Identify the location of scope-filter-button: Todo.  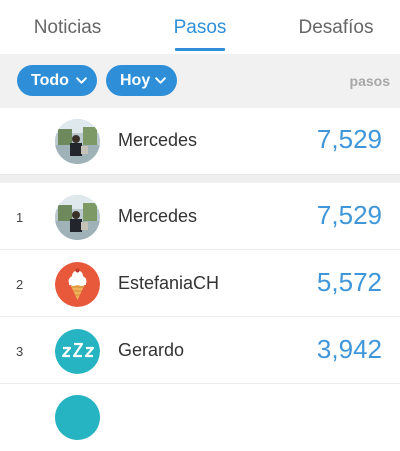
(57, 80).